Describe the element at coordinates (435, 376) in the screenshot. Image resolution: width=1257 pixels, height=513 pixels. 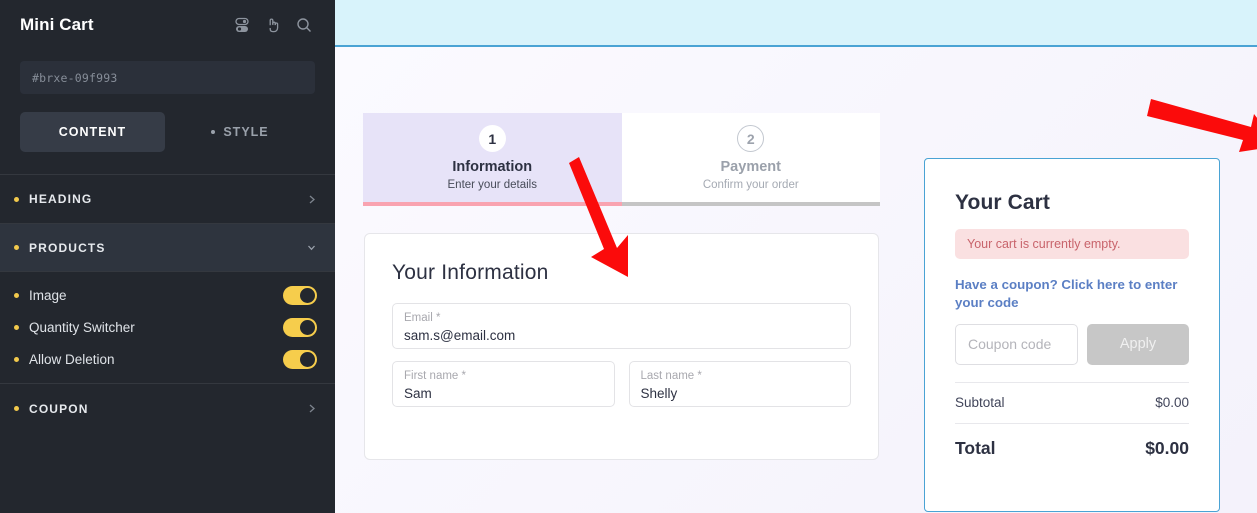
I see `first-name-field-label: First name *` at that location.